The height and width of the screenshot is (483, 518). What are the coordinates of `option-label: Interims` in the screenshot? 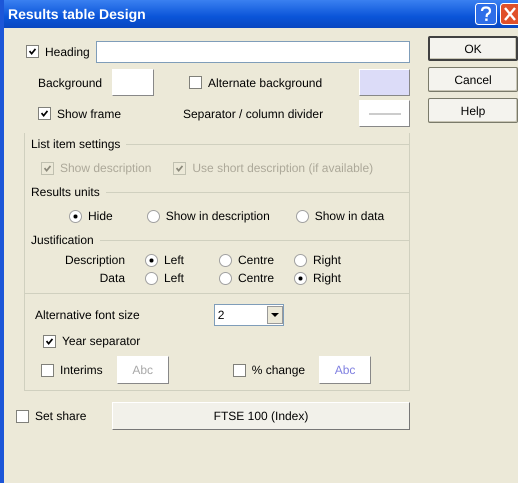 It's located at (81, 370).